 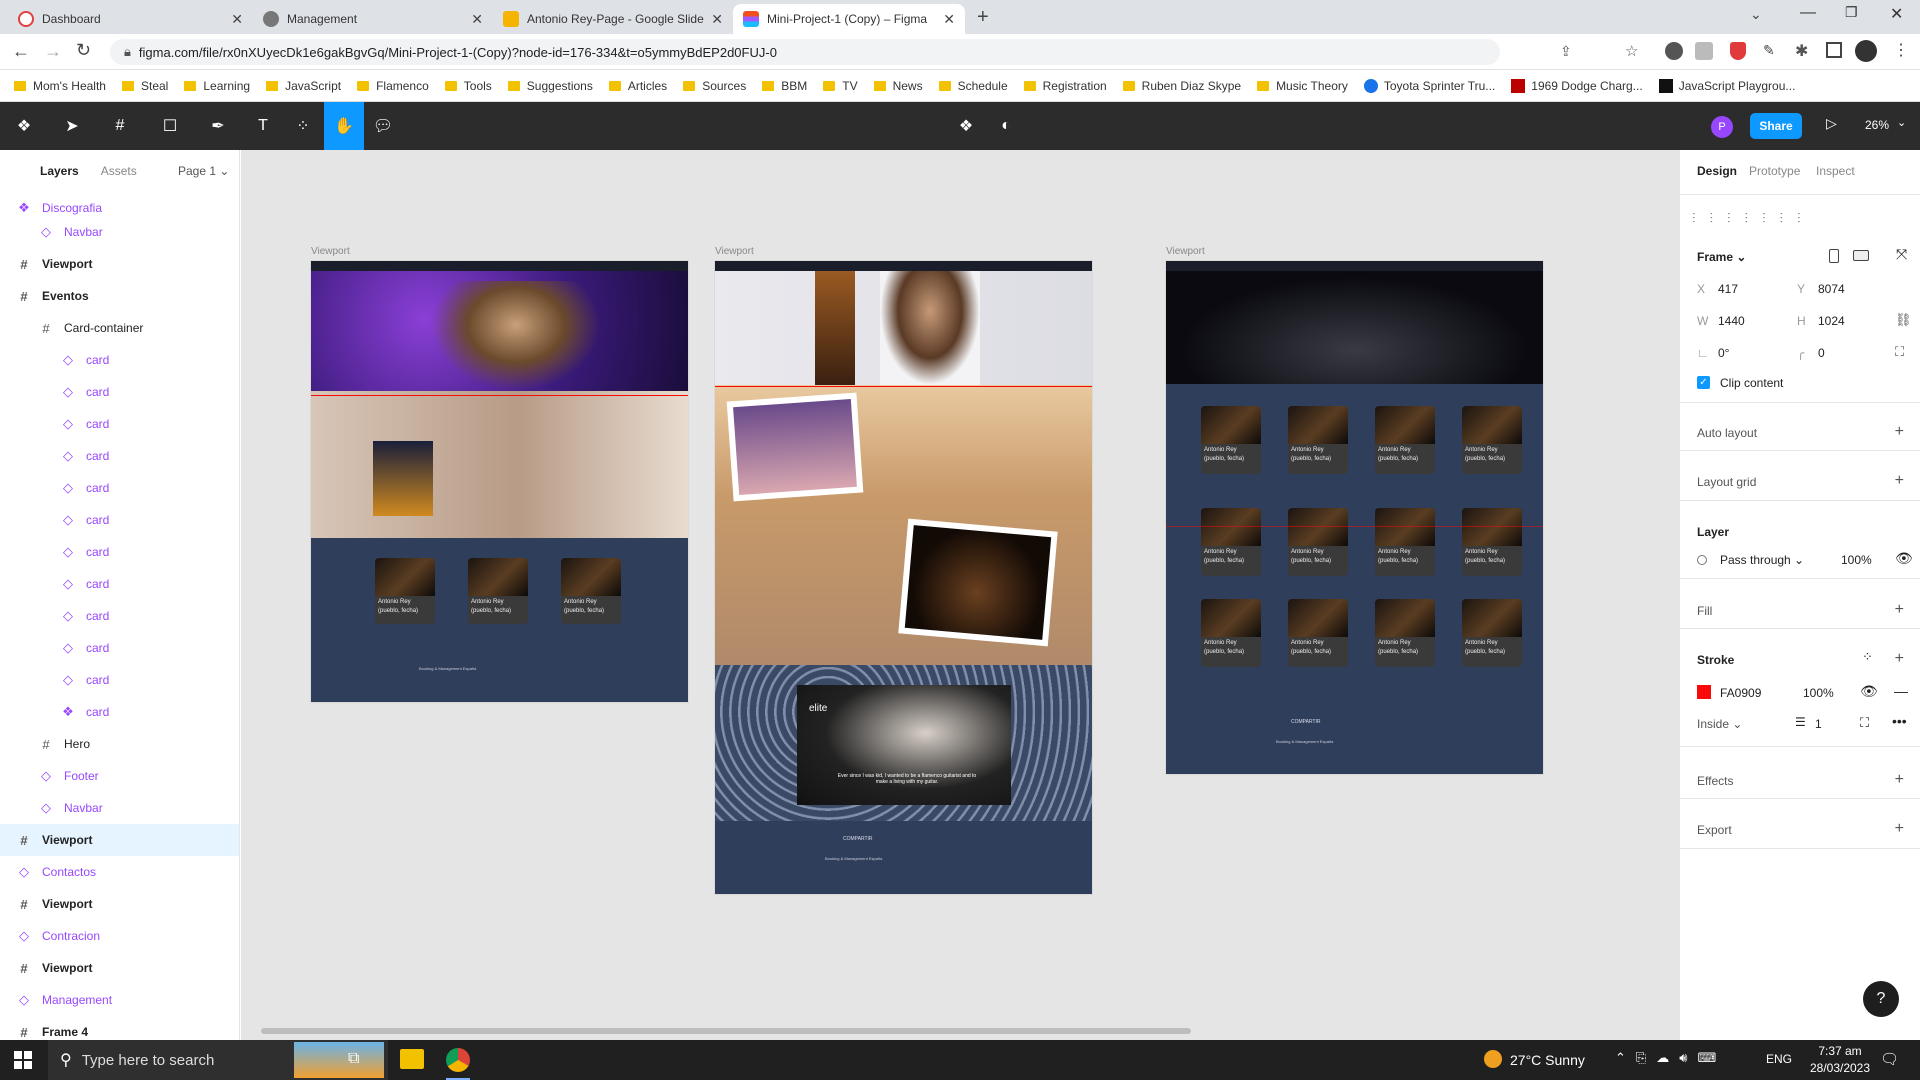 I want to click on advanced-stroke-more-icon: •••, so click(x=1899, y=721).